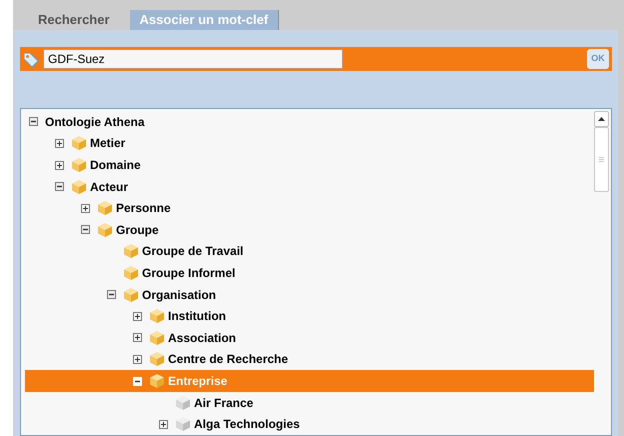  Describe the element at coordinates (137, 230) in the screenshot. I see `tree-label: Groupe` at that location.